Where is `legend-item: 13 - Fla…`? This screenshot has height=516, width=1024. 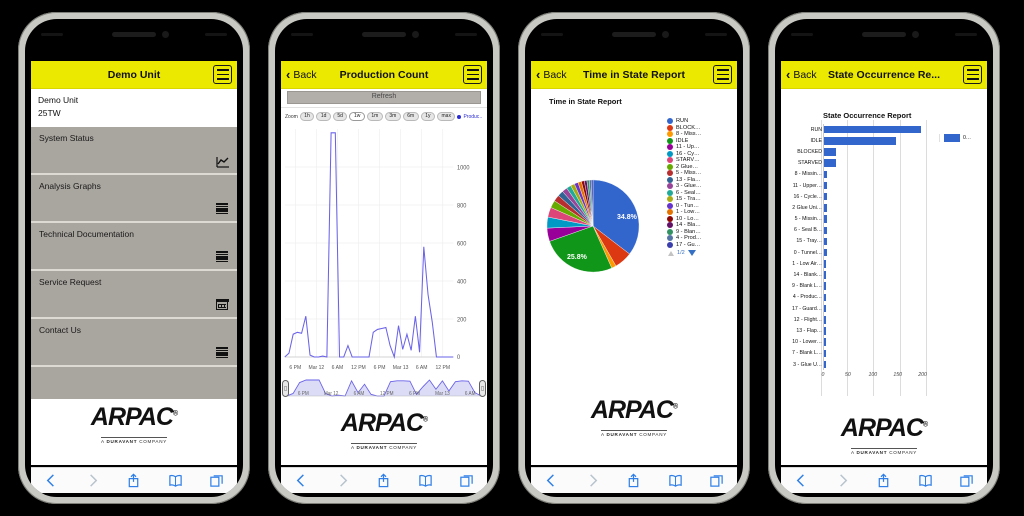
legend-item: 13 - Fla… is located at coordinates (699, 179).